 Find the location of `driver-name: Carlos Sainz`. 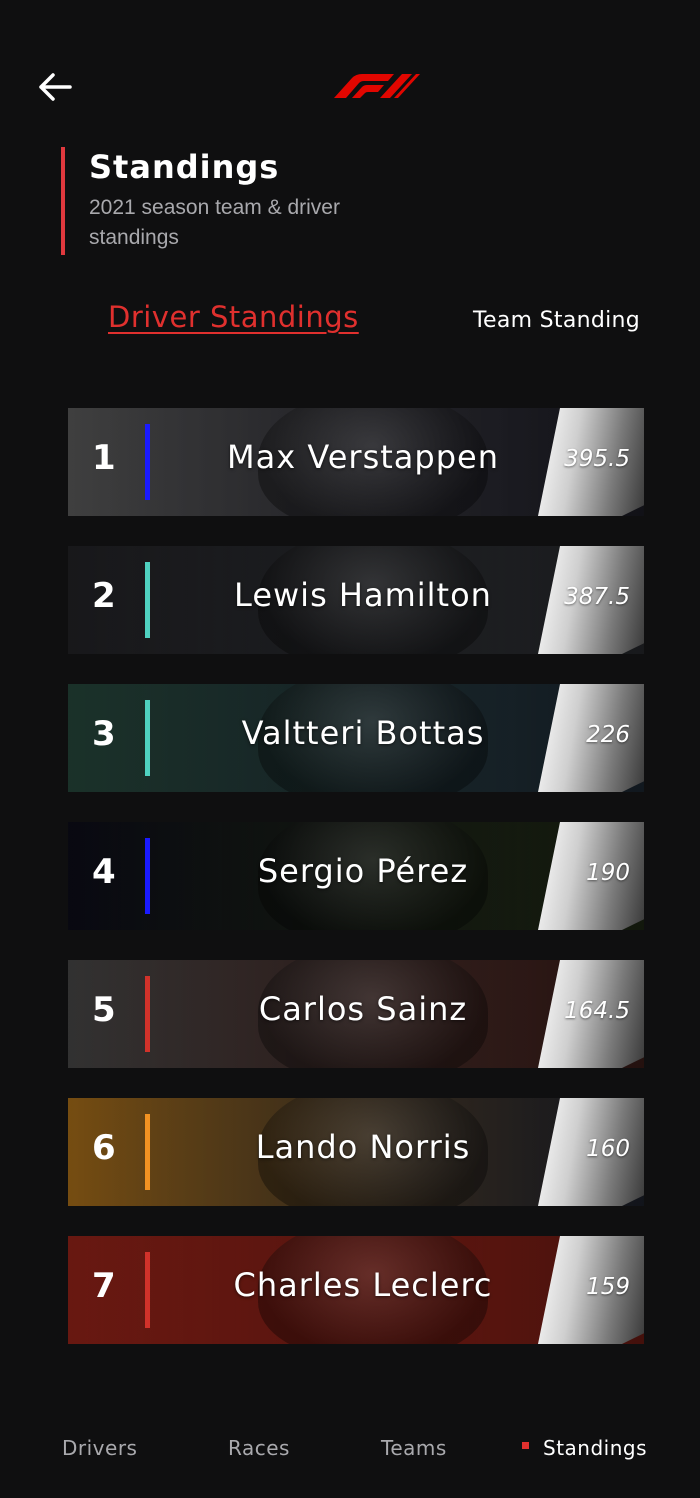

driver-name: Carlos Sainz is located at coordinates (363, 1009).